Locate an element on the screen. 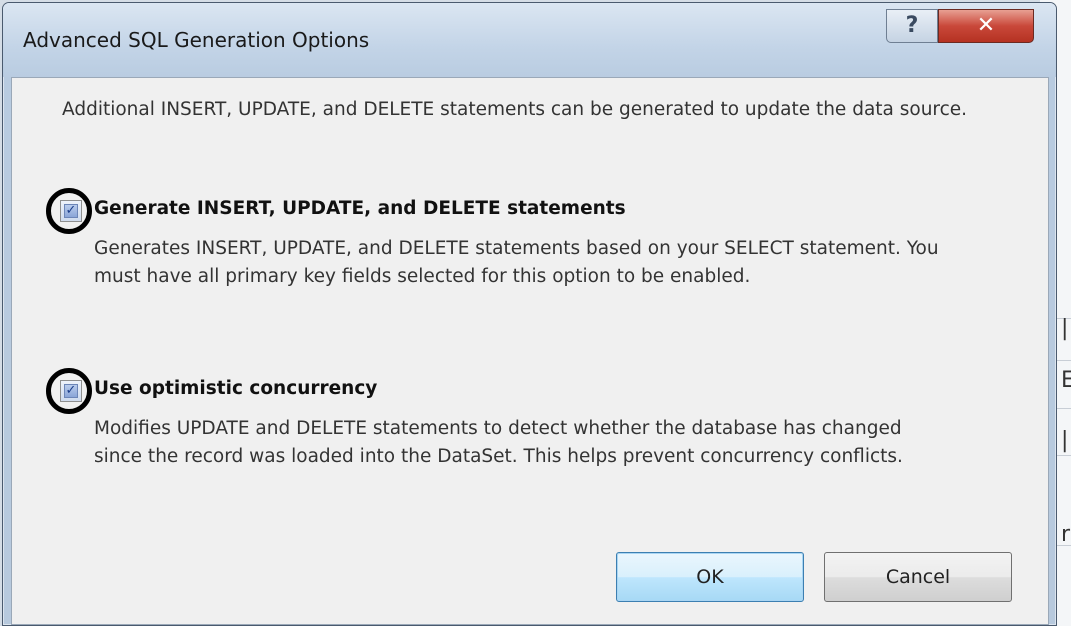  optimistic-concurrency-label: Use optimistic concurrency is located at coordinates (235, 388).